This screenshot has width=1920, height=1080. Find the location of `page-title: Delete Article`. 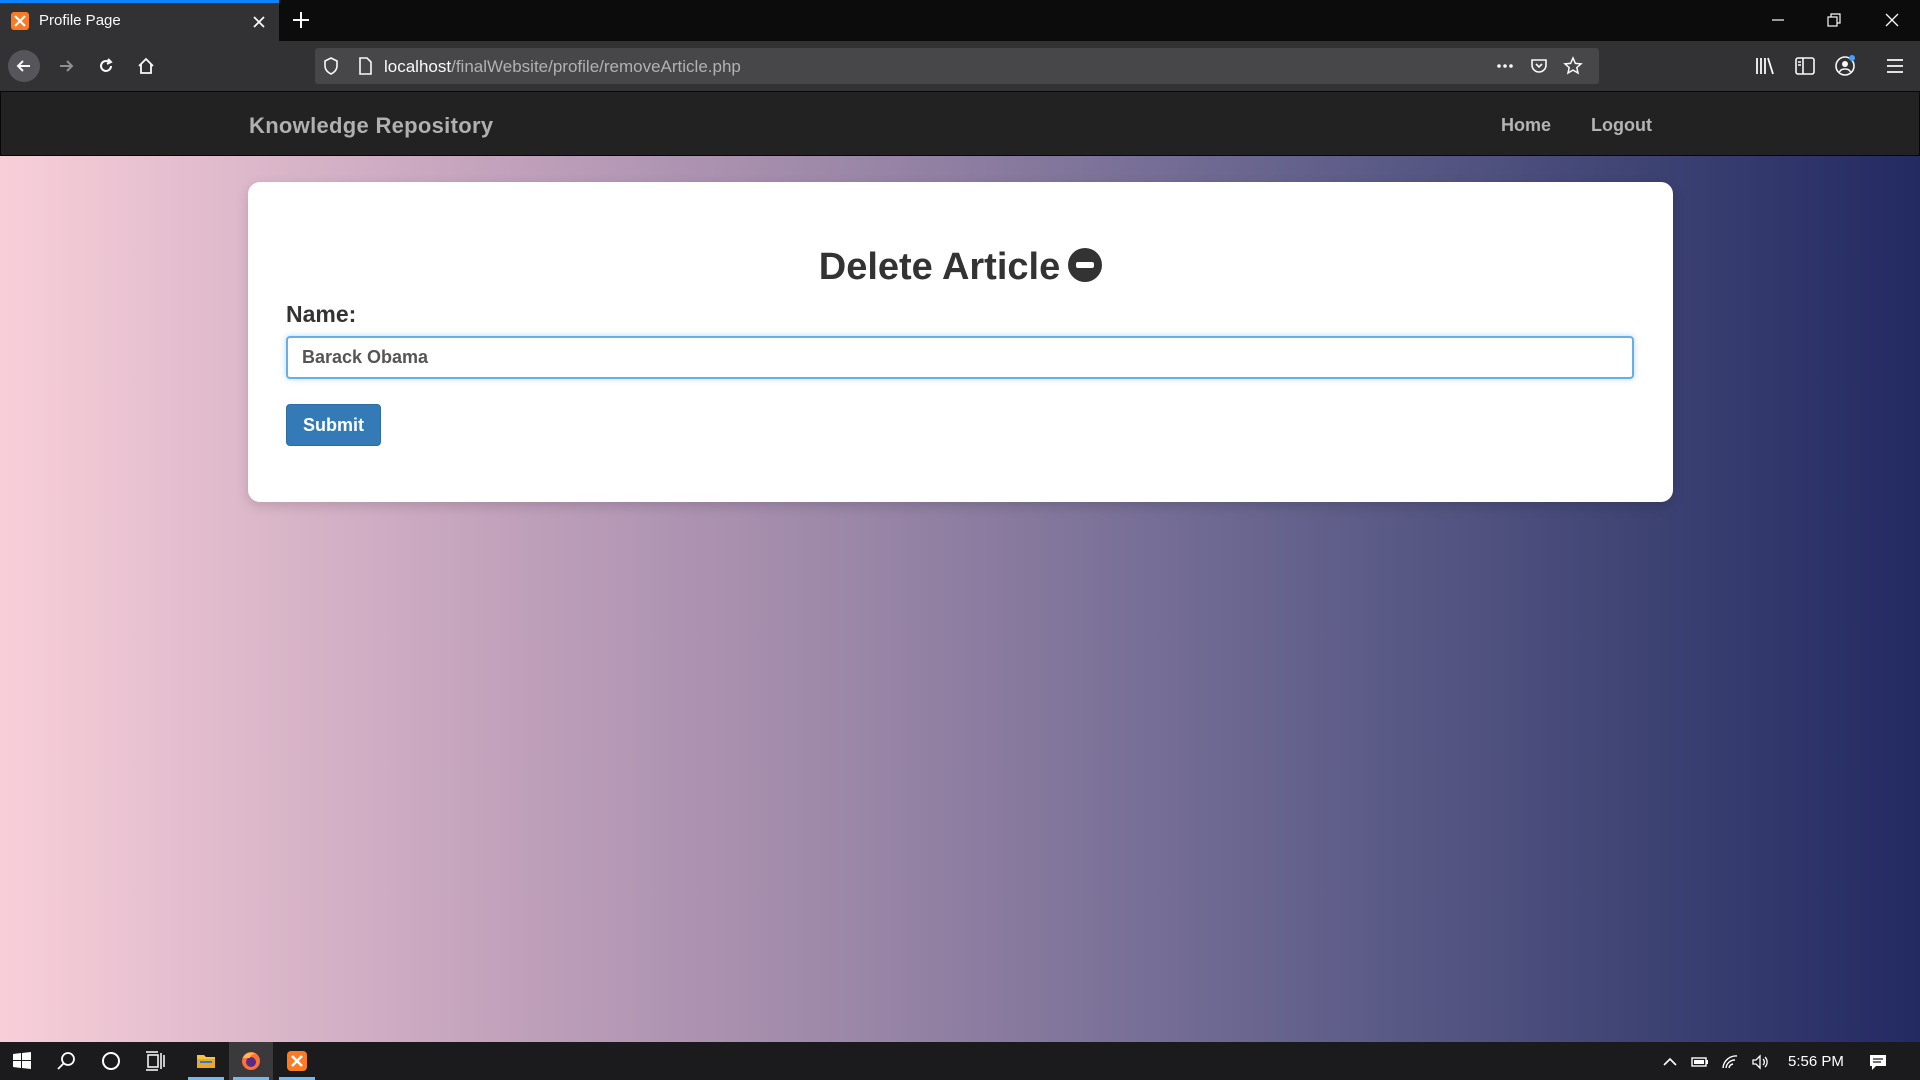

page-title: Delete Article is located at coordinates (960, 267).